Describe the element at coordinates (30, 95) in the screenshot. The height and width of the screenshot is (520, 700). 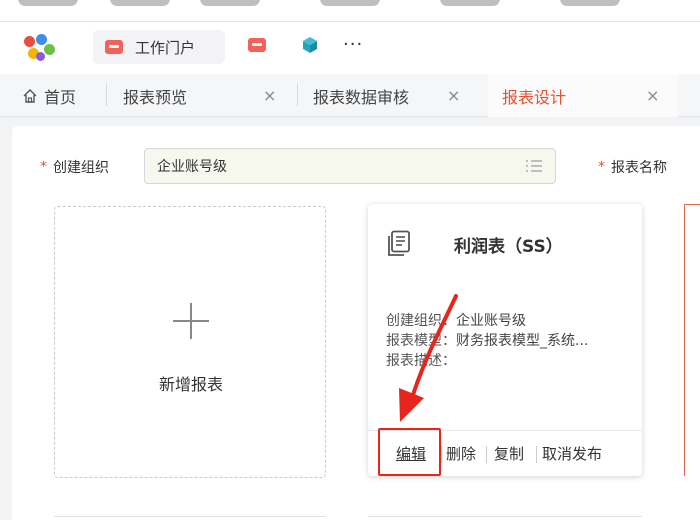
I see `home-icon` at that location.